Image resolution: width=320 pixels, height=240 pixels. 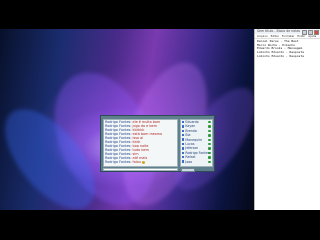 I want to click on chat-user-name: Bia, so click(x=188, y=135).